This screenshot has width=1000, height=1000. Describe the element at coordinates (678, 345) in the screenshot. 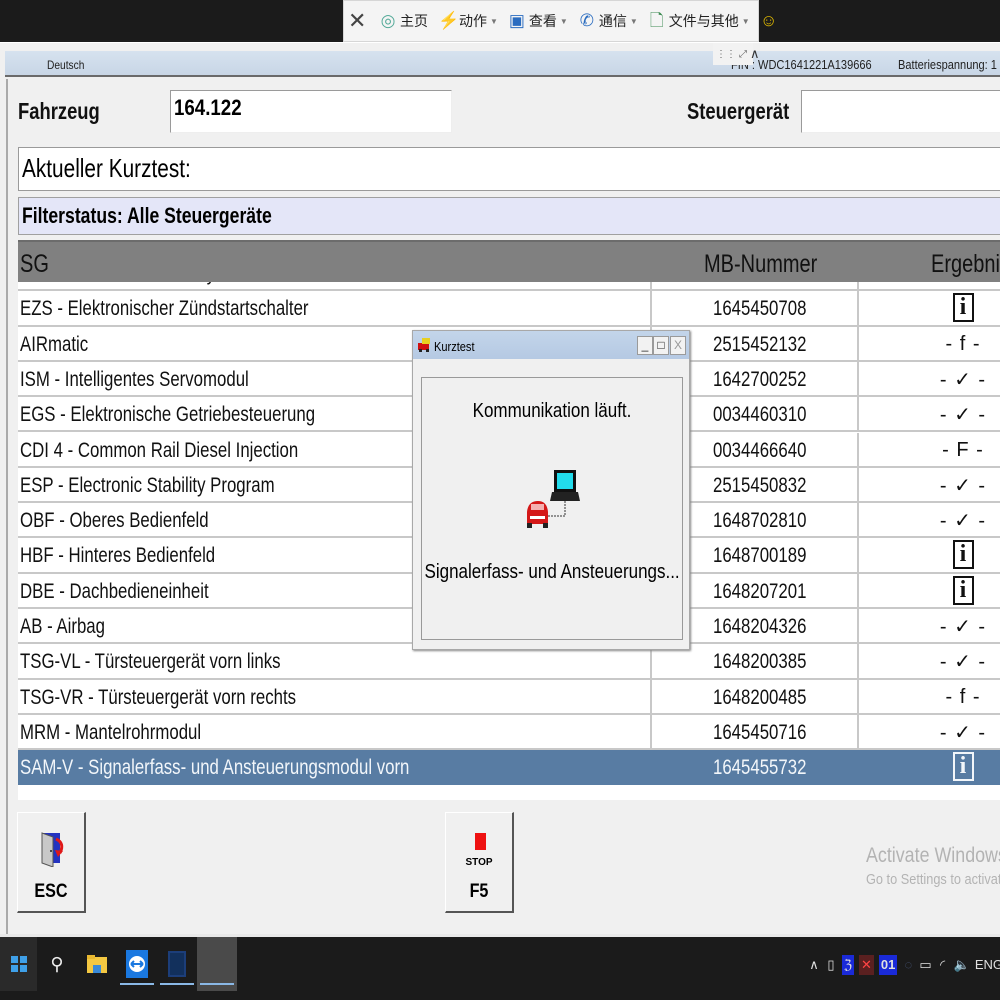

I see `close-button: X` at that location.